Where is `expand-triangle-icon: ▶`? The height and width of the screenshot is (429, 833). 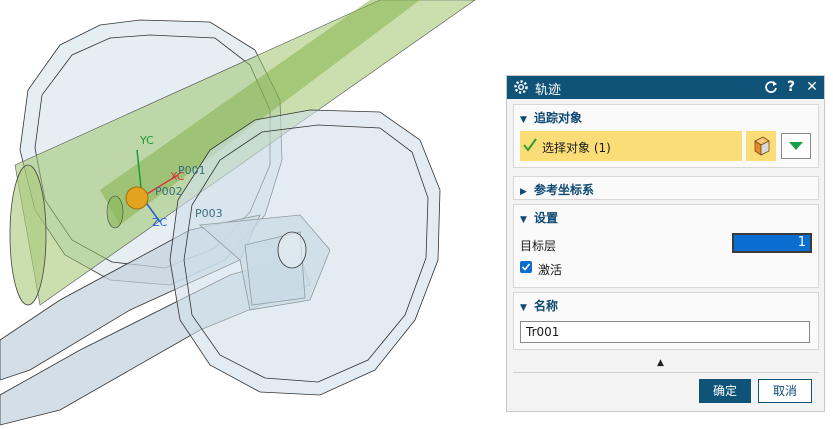 expand-triangle-icon: ▶ is located at coordinates (523, 192).